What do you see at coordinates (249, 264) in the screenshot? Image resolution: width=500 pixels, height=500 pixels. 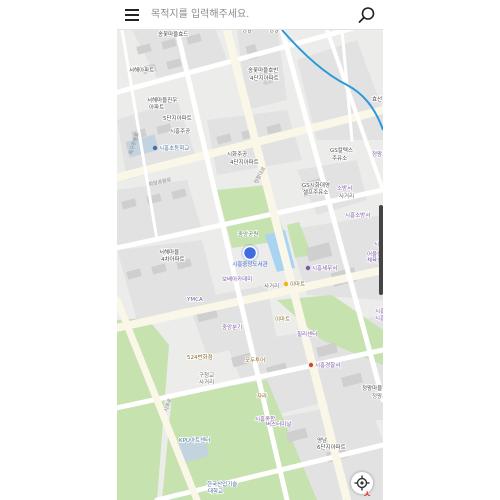 I see `current-location-label: 시흥중앙도서관` at bounding box center [249, 264].